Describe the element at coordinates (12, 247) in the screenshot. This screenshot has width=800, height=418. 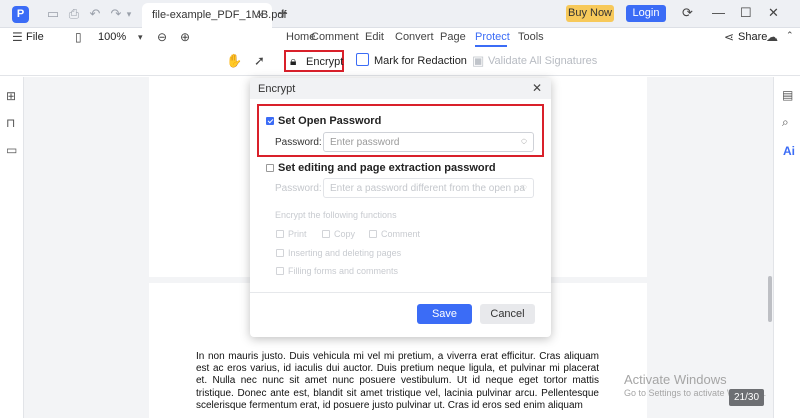
I see `left-sidebar: ⊞ ⊓ ▭` at that location.